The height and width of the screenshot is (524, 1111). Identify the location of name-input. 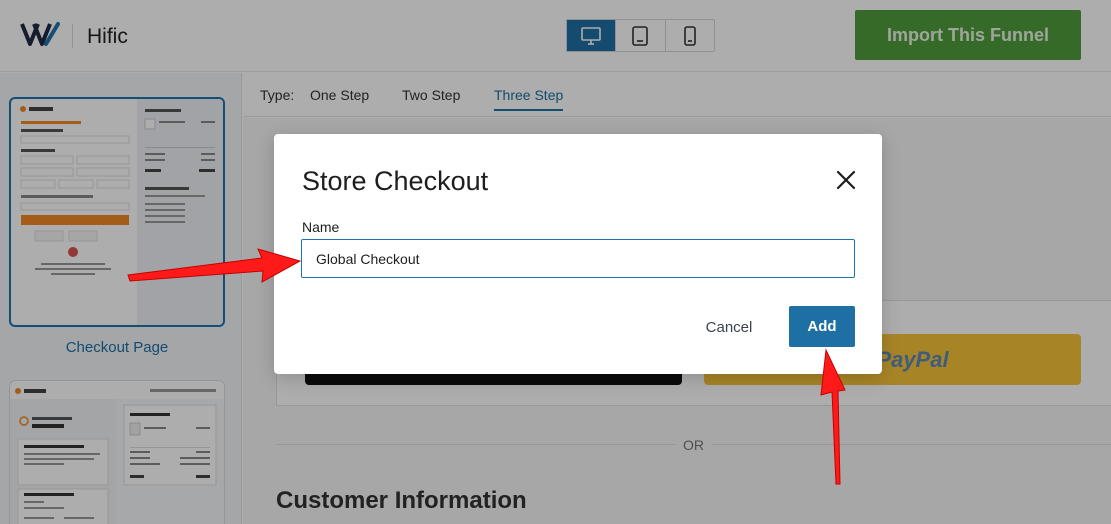
(578, 258).